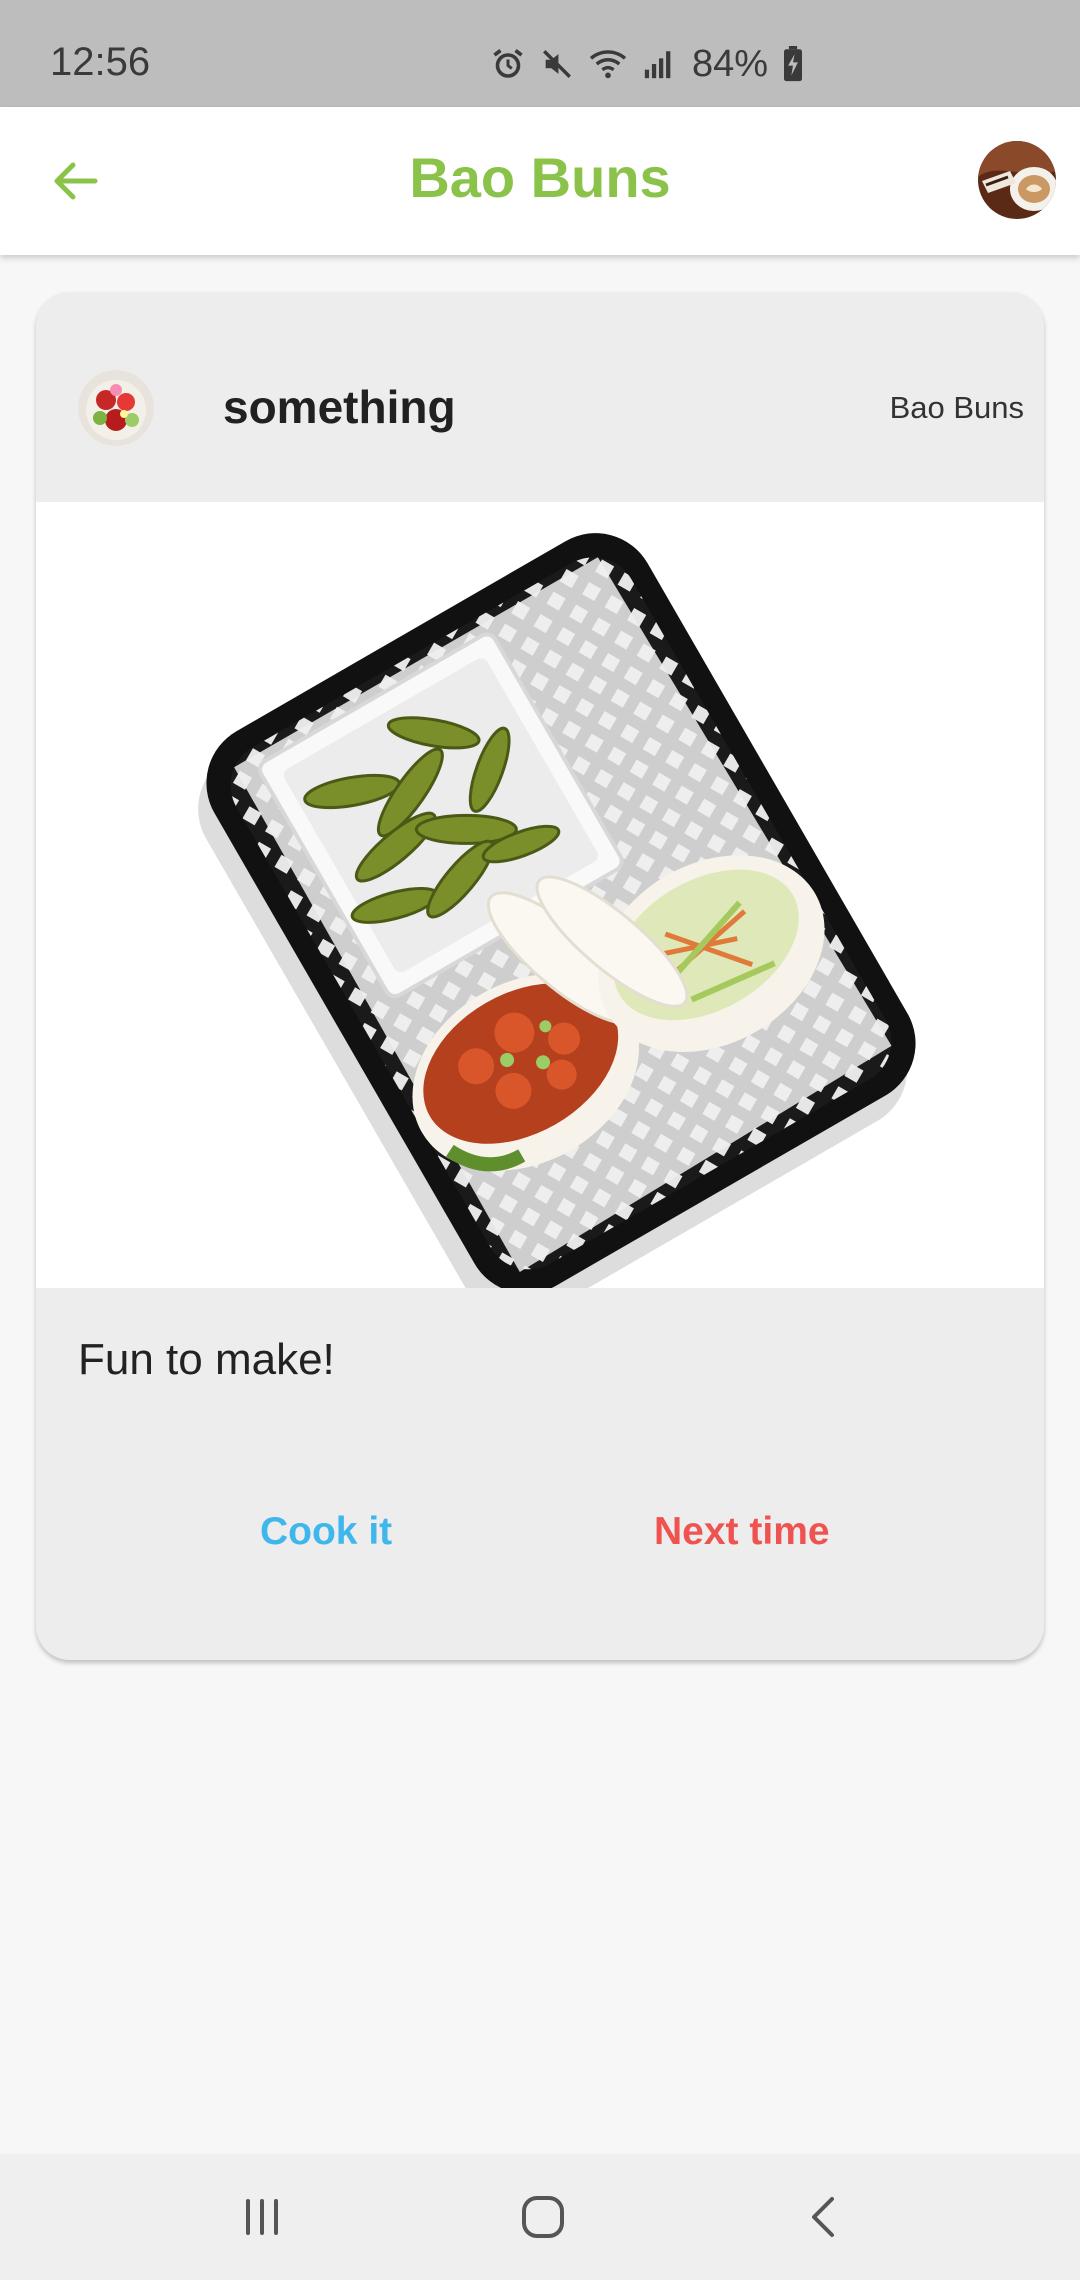  What do you see at coordinates (557, 64) in the screenshot?
I see `mute-icon` at bounding box center [557, 64].